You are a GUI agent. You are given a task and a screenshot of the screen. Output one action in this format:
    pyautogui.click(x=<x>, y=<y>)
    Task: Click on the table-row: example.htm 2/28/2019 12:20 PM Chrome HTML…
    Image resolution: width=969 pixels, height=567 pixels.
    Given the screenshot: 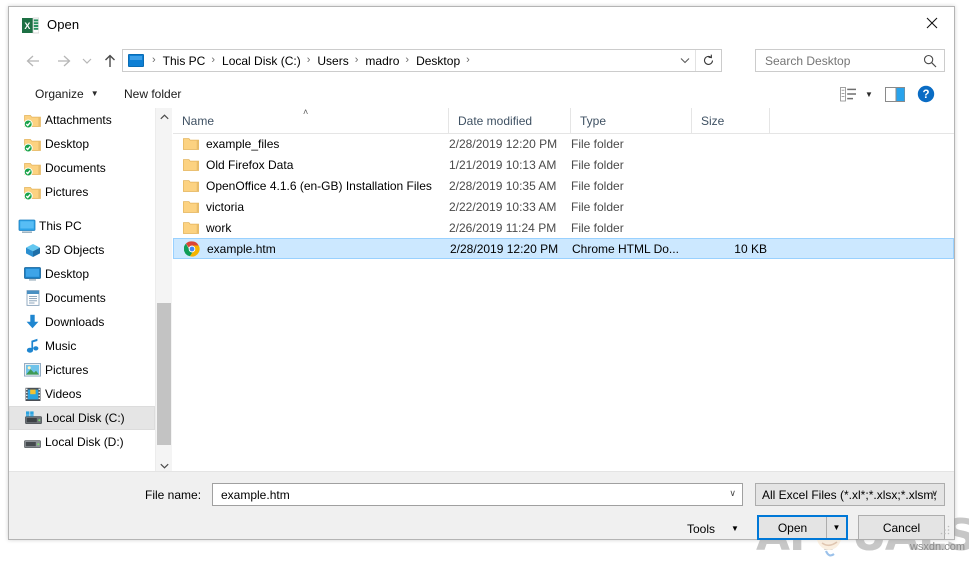 What is the action you would take?
    pyautogui.click(x=563, y=248)
    